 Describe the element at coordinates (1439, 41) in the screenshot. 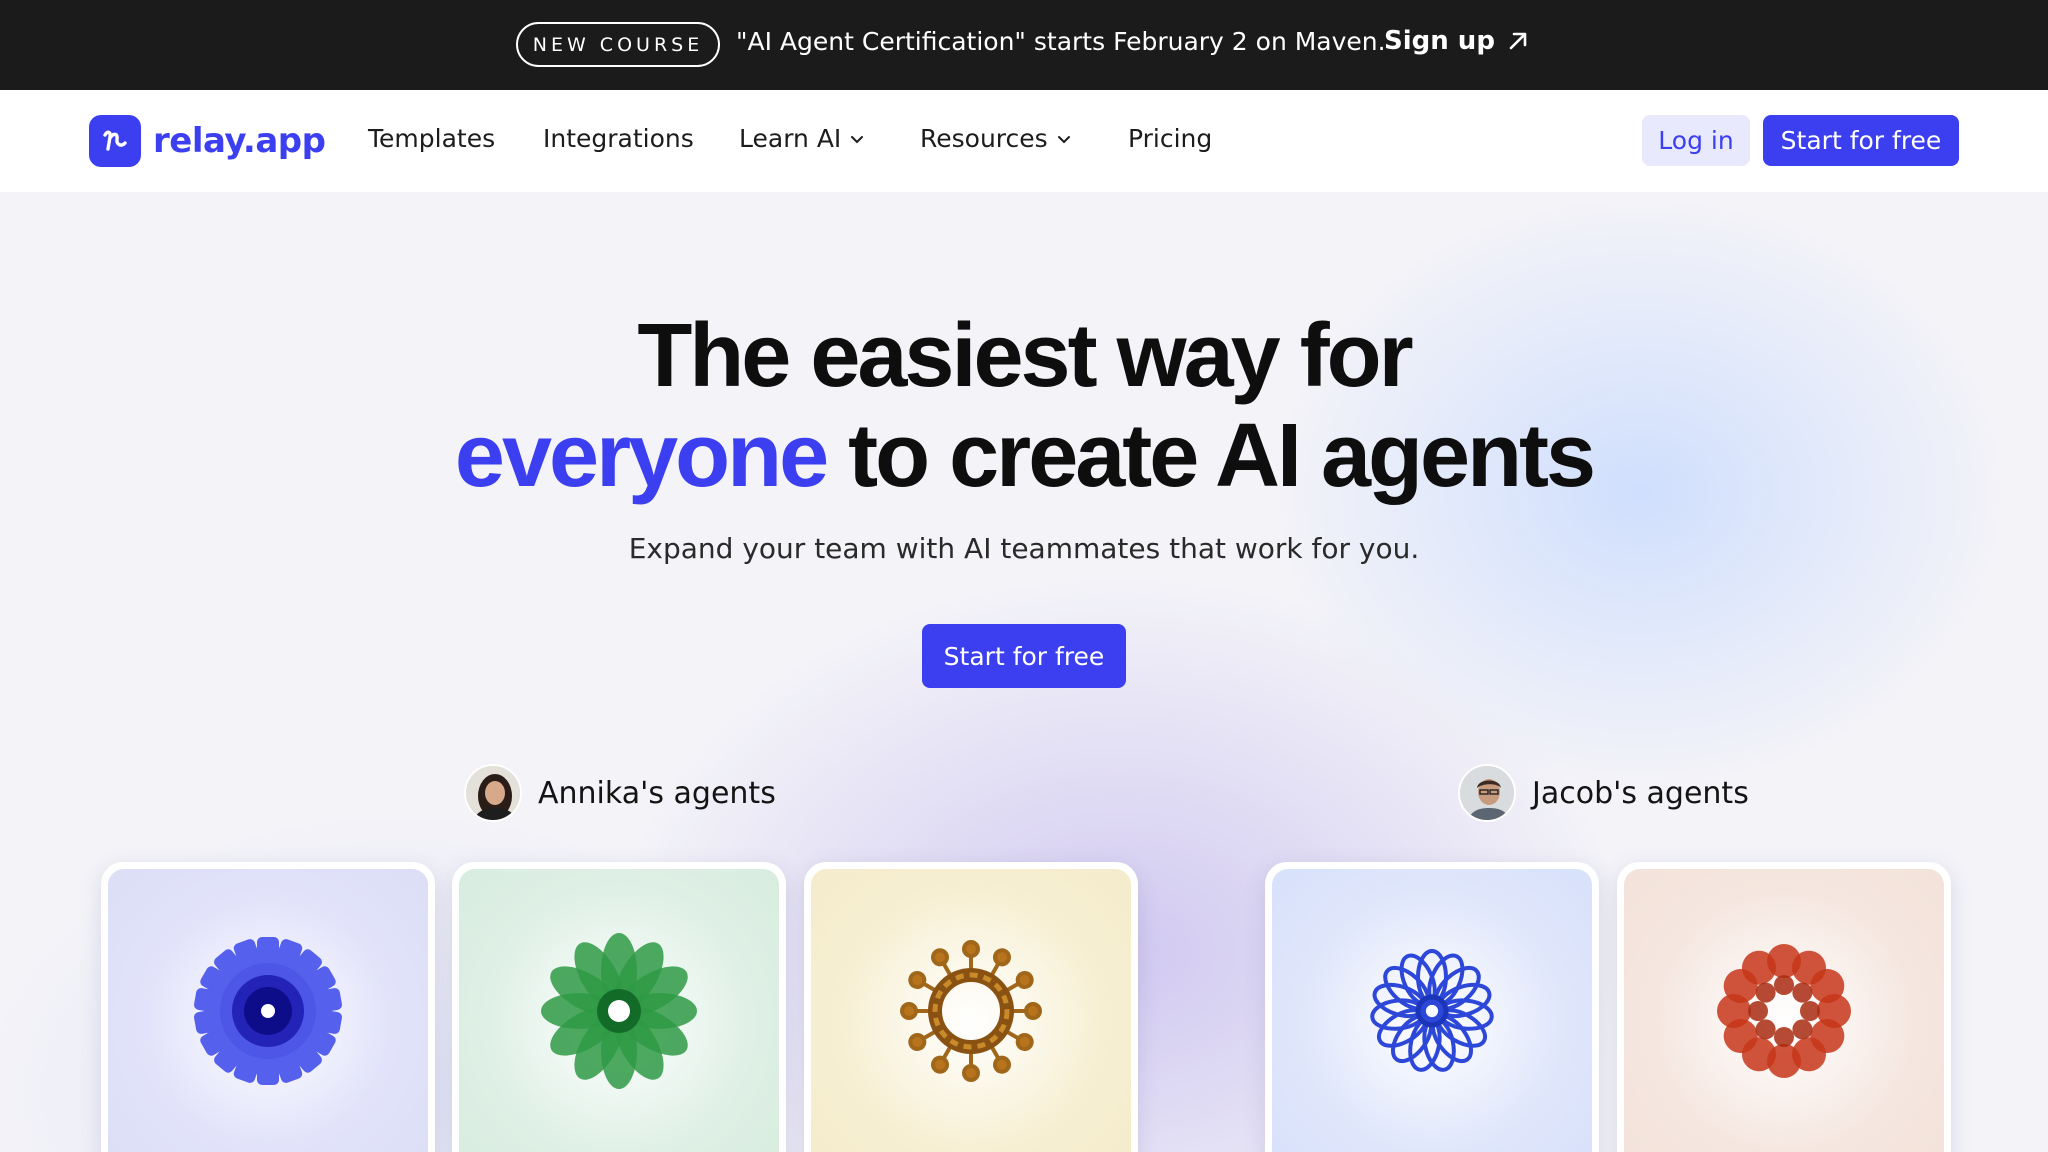

I see `signup-label: Sign up` at that location.